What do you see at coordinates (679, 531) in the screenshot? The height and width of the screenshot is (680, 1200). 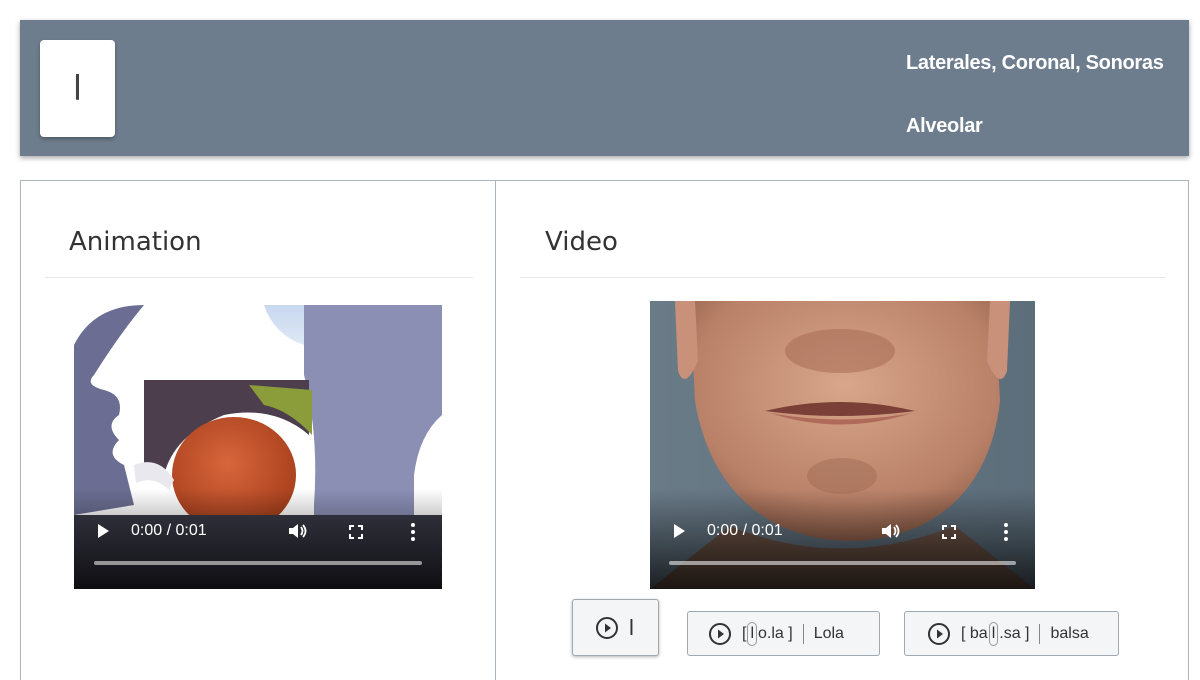 I see `video-play-icon` at bounding box center [679, 531].